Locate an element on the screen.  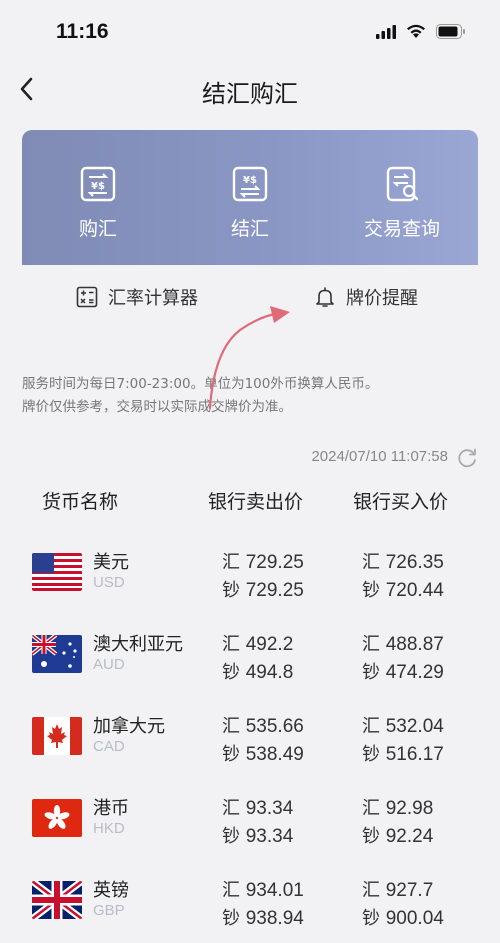
buy-remit-rate: 汇 488.87 is located at coordinates (403, 643).